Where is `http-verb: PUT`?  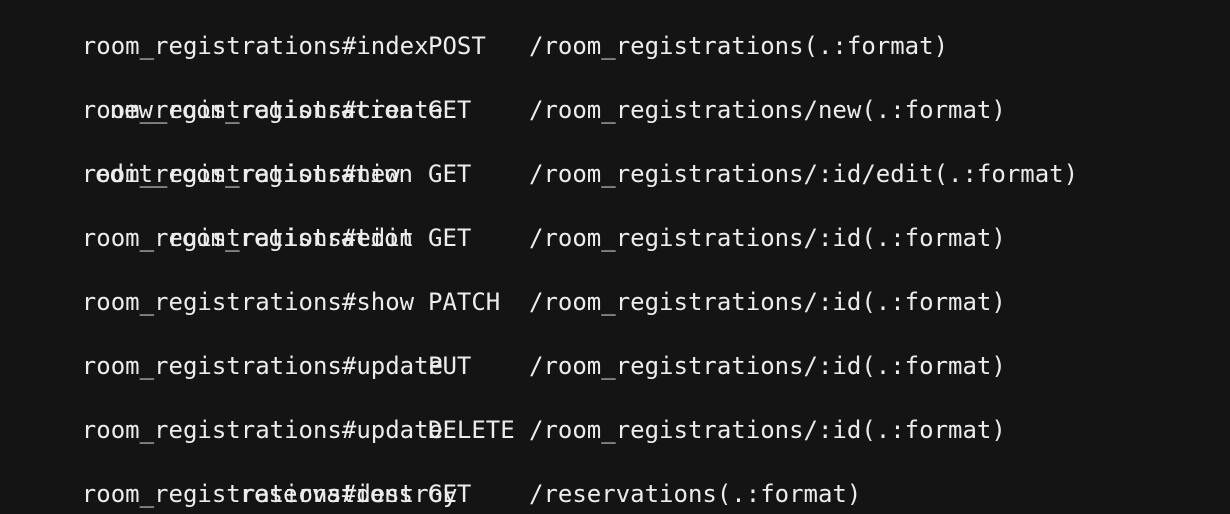 http-verb: PUT is located at coordinates (450, 366).